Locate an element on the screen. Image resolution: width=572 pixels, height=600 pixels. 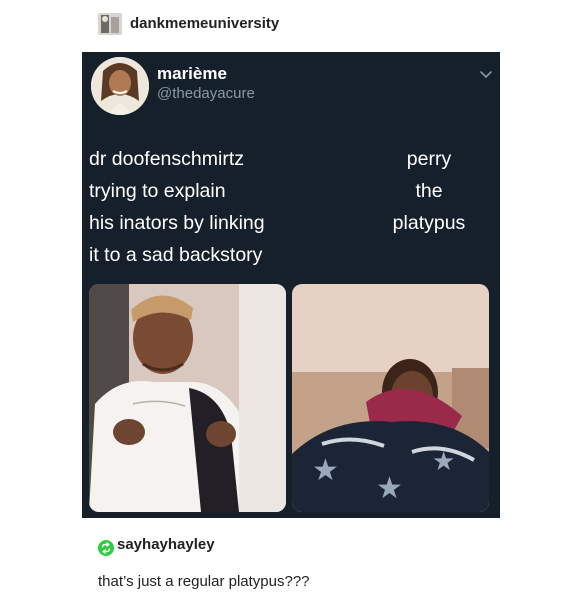
blog-header: dankmemeuniversity is located at coordinates (286, 25).